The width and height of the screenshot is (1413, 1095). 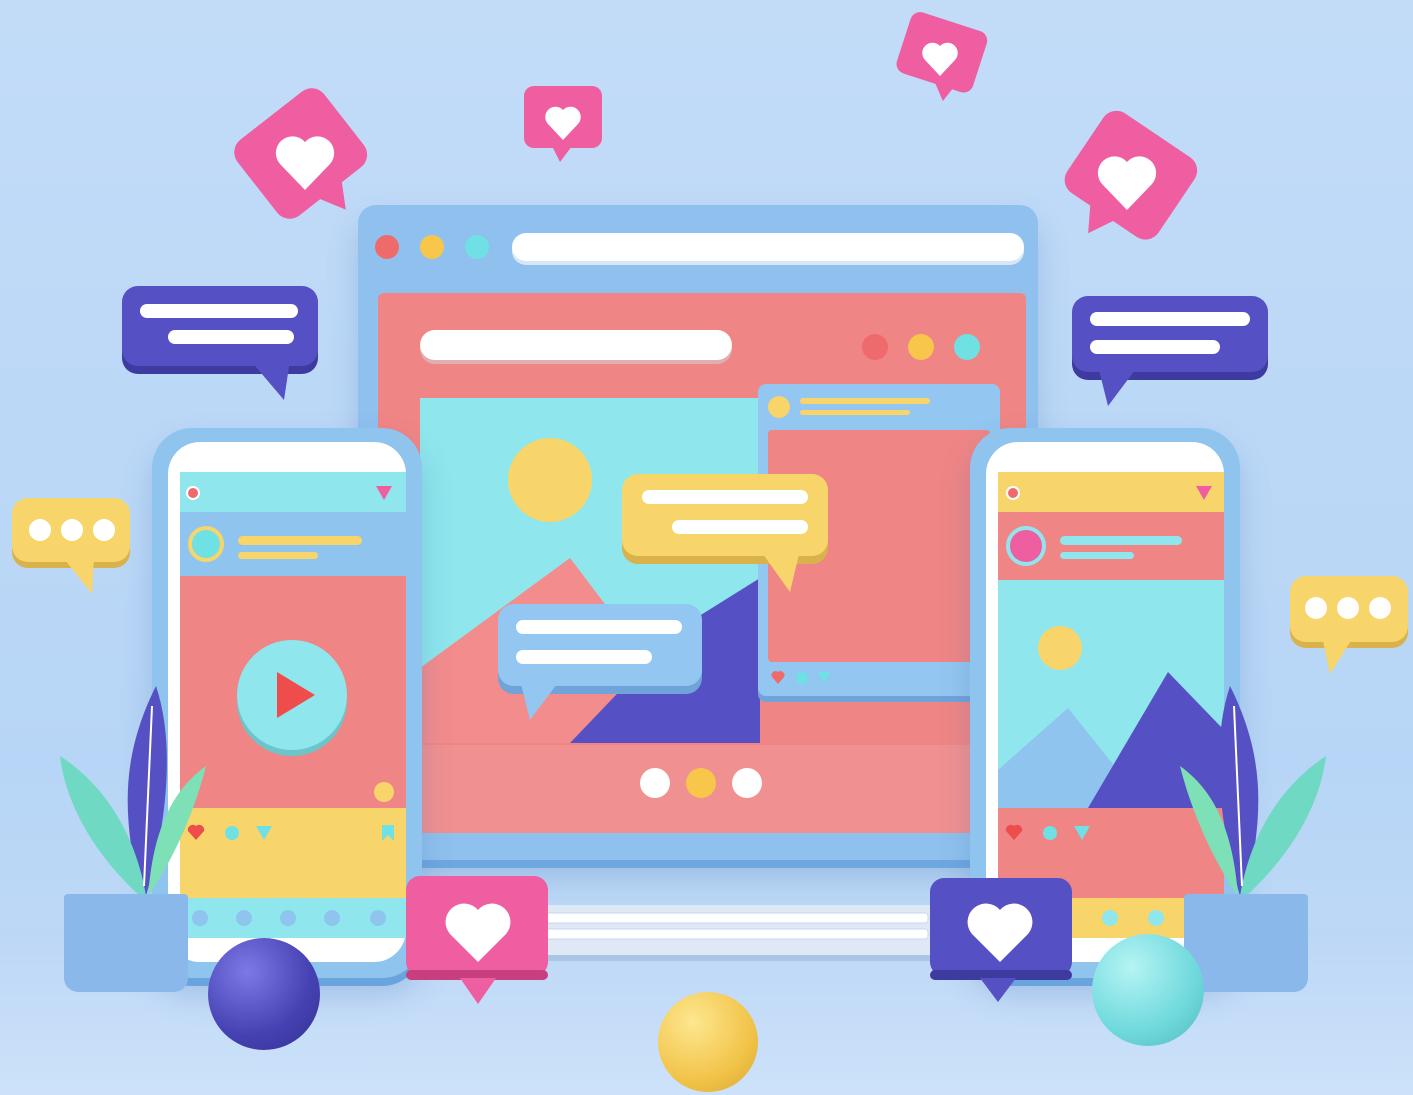 I want to click on window-dot-yellow, so click(x=432, y=247).